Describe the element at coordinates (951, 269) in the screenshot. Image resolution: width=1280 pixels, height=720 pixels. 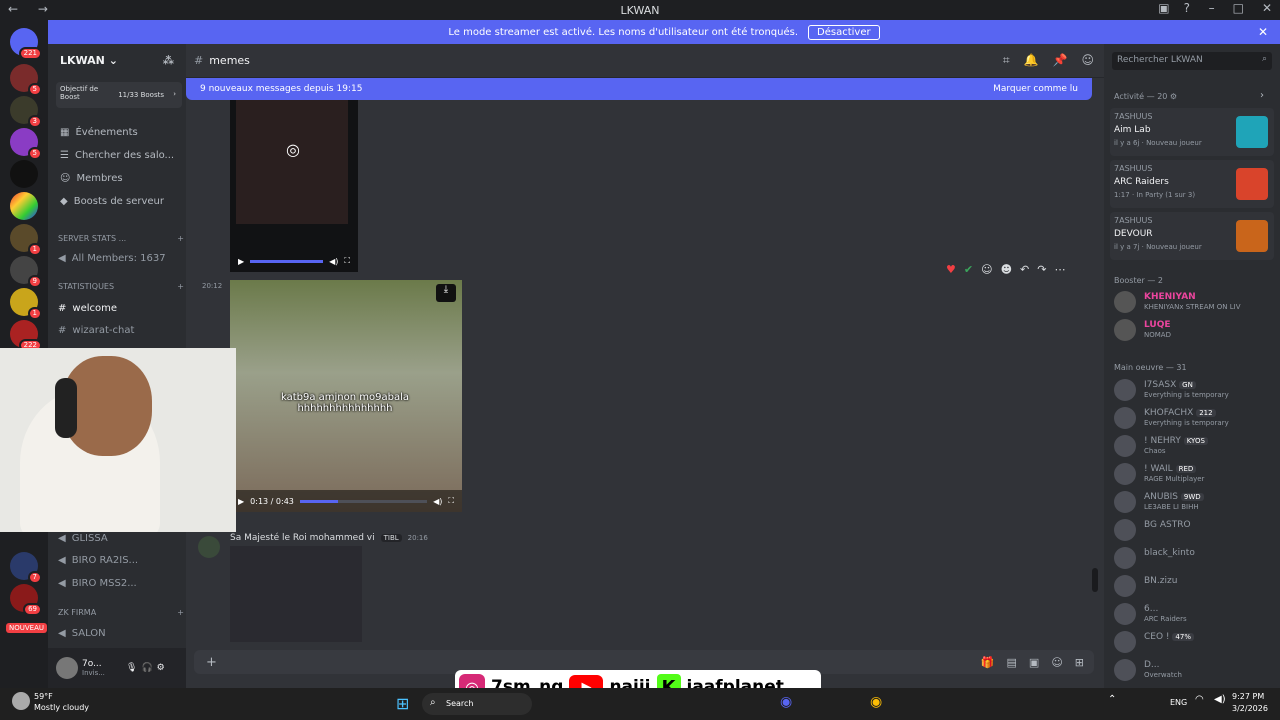
I see `heart-reaction-icon: ♥` at that location.